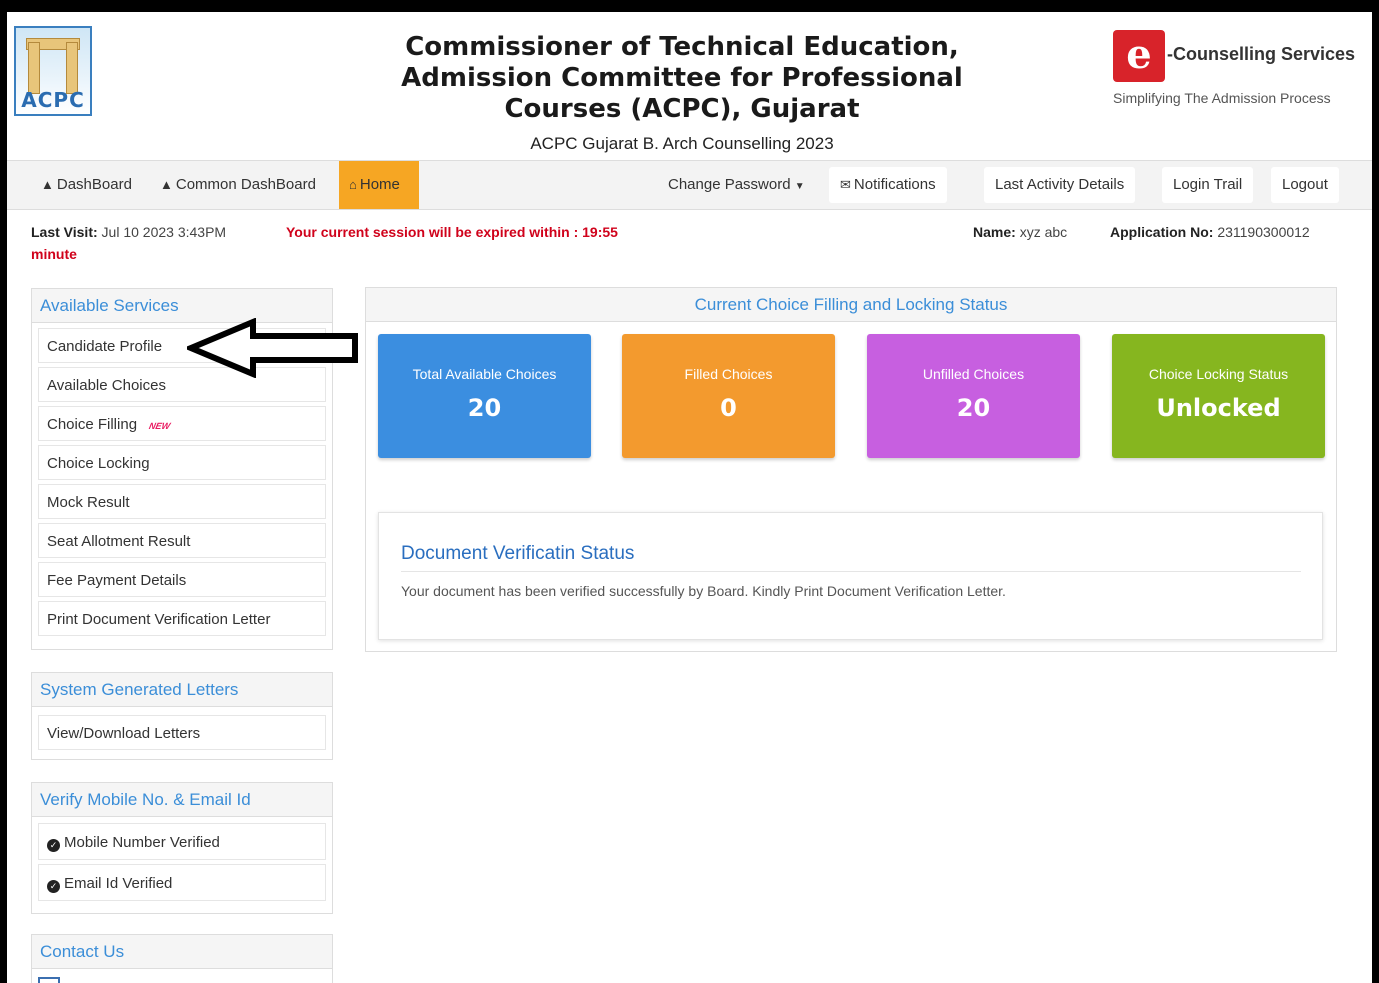  Describe the element at coordinates (64, 232) in the screenshot. I see `last-visit-label: Last Visit:` at that location.